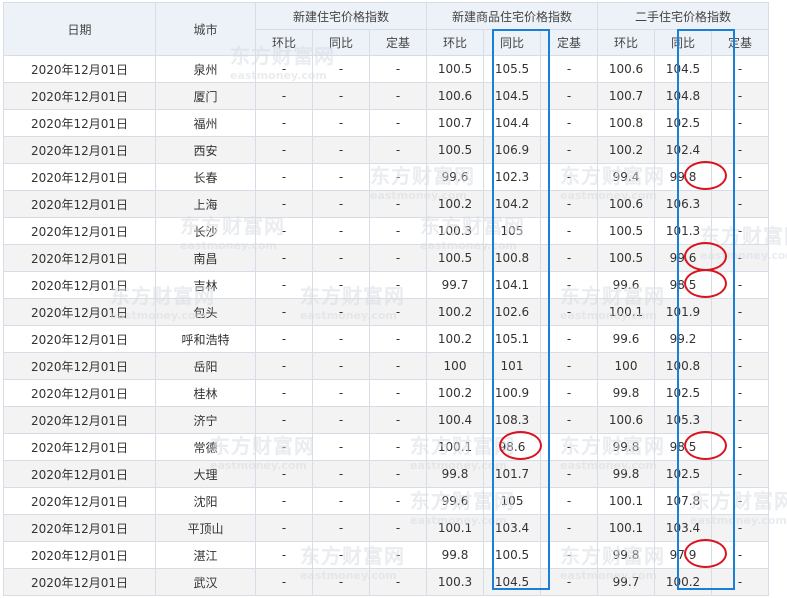 The image size is (787, 598). What do you see at coordinates (386, 366) in the screenshot?
I see `table-row: 2020年12月01日 岳阳 - - -100 101-100 100.8-` at bounding box center [386, 366].